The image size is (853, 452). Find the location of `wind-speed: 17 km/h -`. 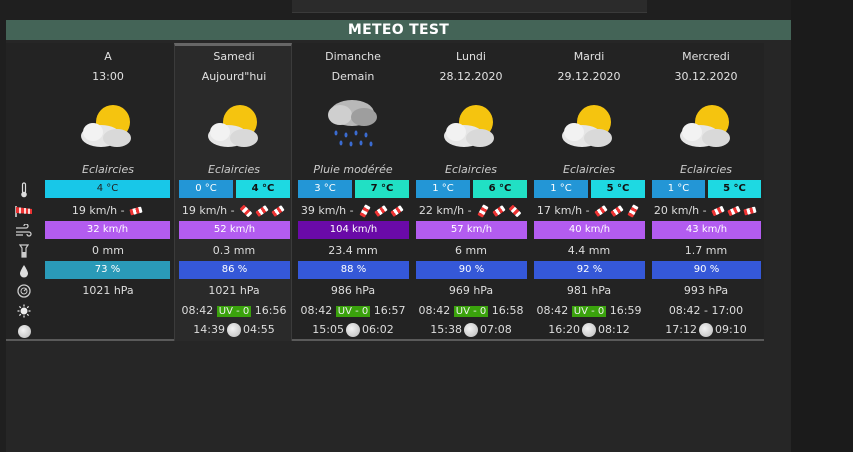

wind-speed: 17 km/h - is located at coordinates (589, 211).